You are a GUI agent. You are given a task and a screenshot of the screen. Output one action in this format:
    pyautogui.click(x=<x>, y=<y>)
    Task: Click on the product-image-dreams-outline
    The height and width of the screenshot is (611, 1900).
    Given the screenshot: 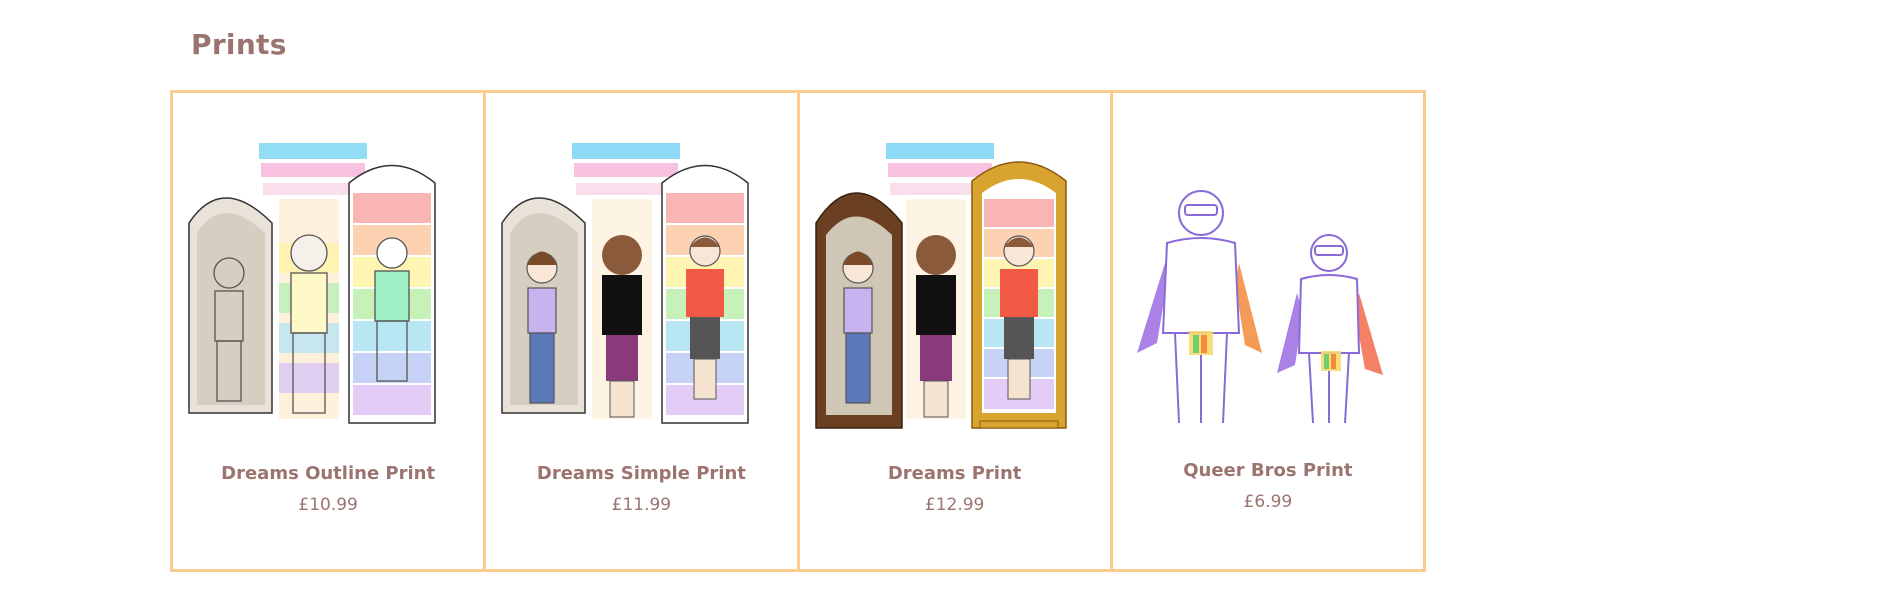 What is the action you would take?
    pyautogui.click(x=327, y=288)
    